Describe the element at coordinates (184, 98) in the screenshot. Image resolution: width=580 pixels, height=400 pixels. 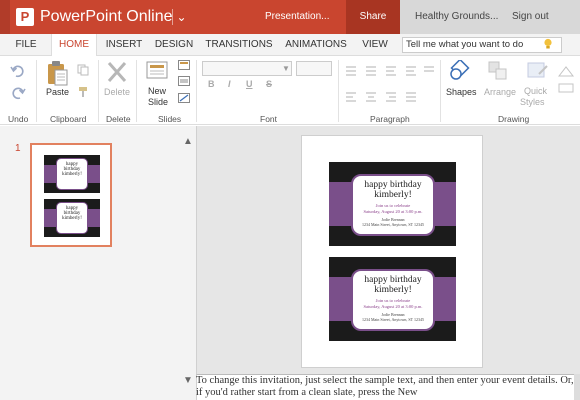
I see `hide-slide-icon` at that location.